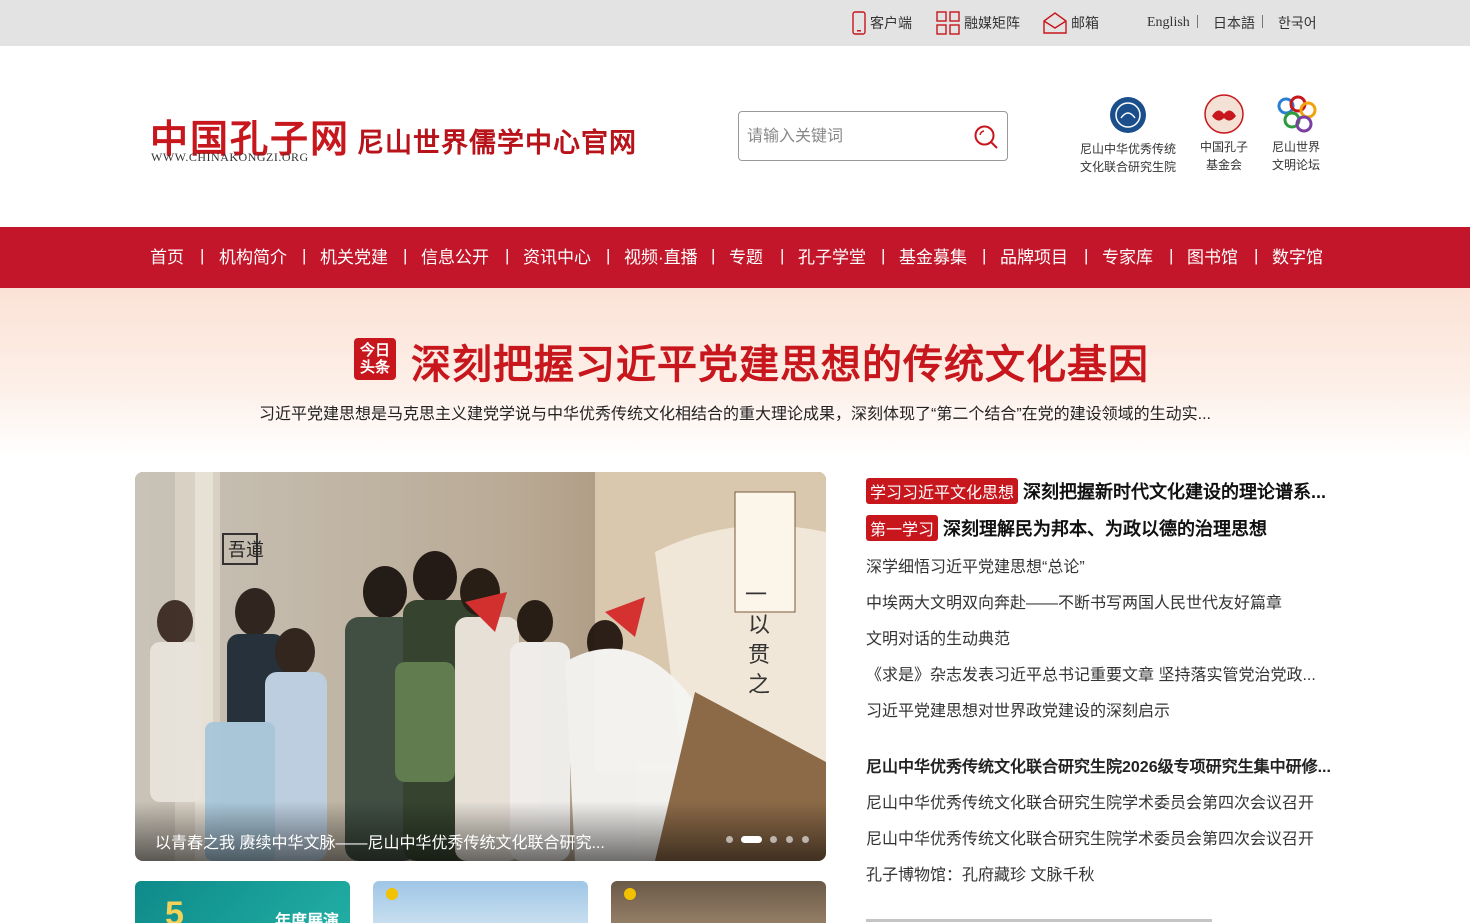 Image resolution: width=1470 pixels, height=923 pixels. Describe the element at coordinates (942, 491) in the screenshot. I see `column-tag: 学习习近平文化思想` at that location.